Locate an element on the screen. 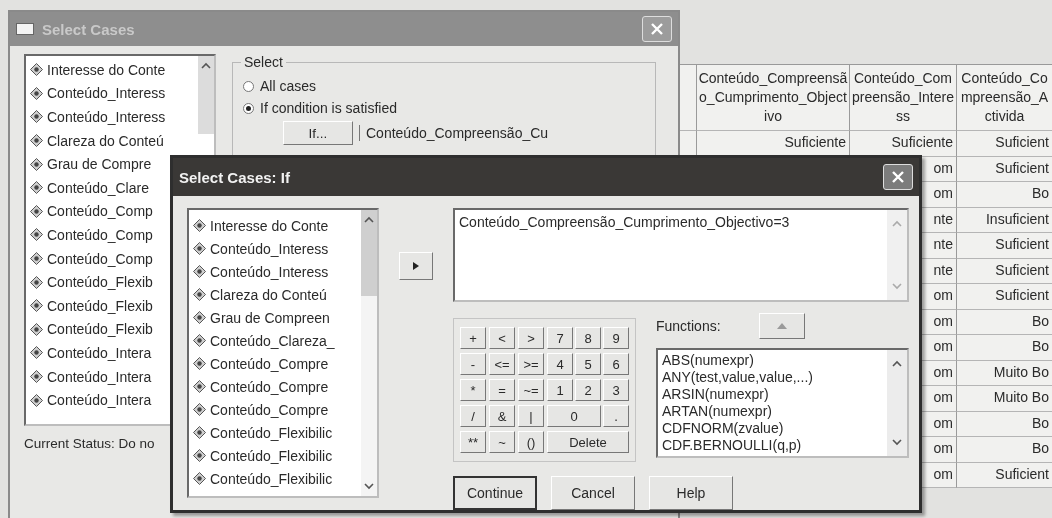 The image size is (1052, 518). keypad-key: 3 is located at coordinates (616, 390).